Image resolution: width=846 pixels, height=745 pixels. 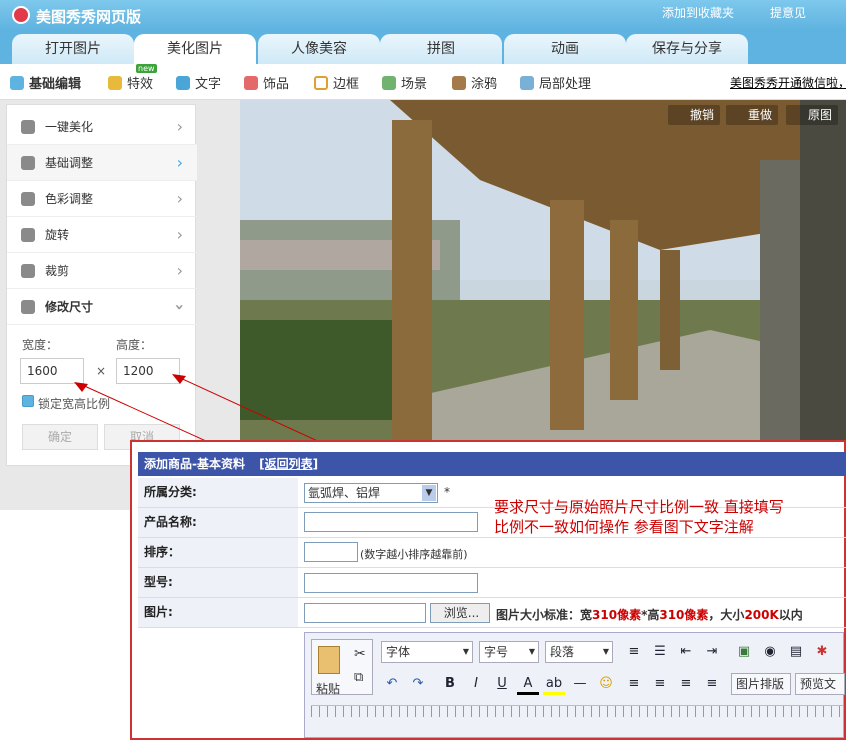 What do you see at coordinates (660, 684) in the screenshot?
I see `align-center-icon: ≡` at bounding box center [660, 684].